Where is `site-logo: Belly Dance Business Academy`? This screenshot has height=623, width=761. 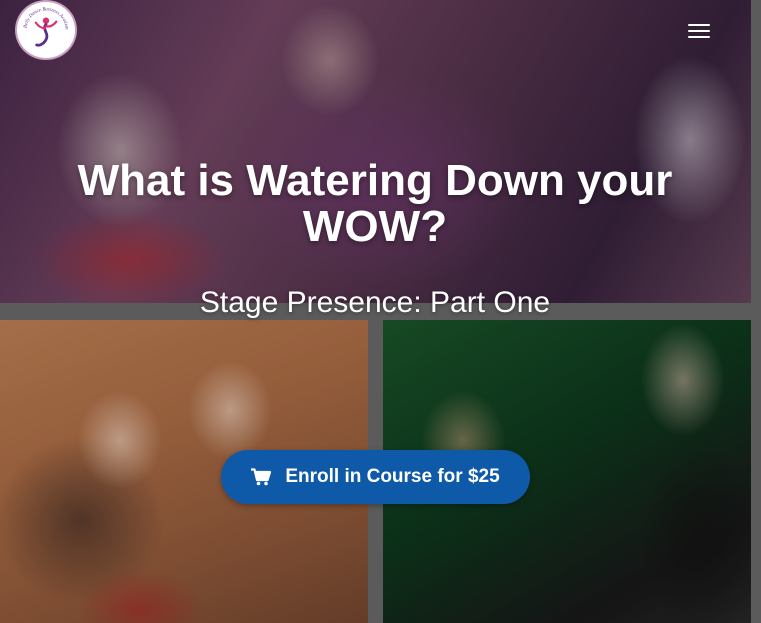
site-logo: Belly Dance Business Academy is located at coordinates (46, 30).